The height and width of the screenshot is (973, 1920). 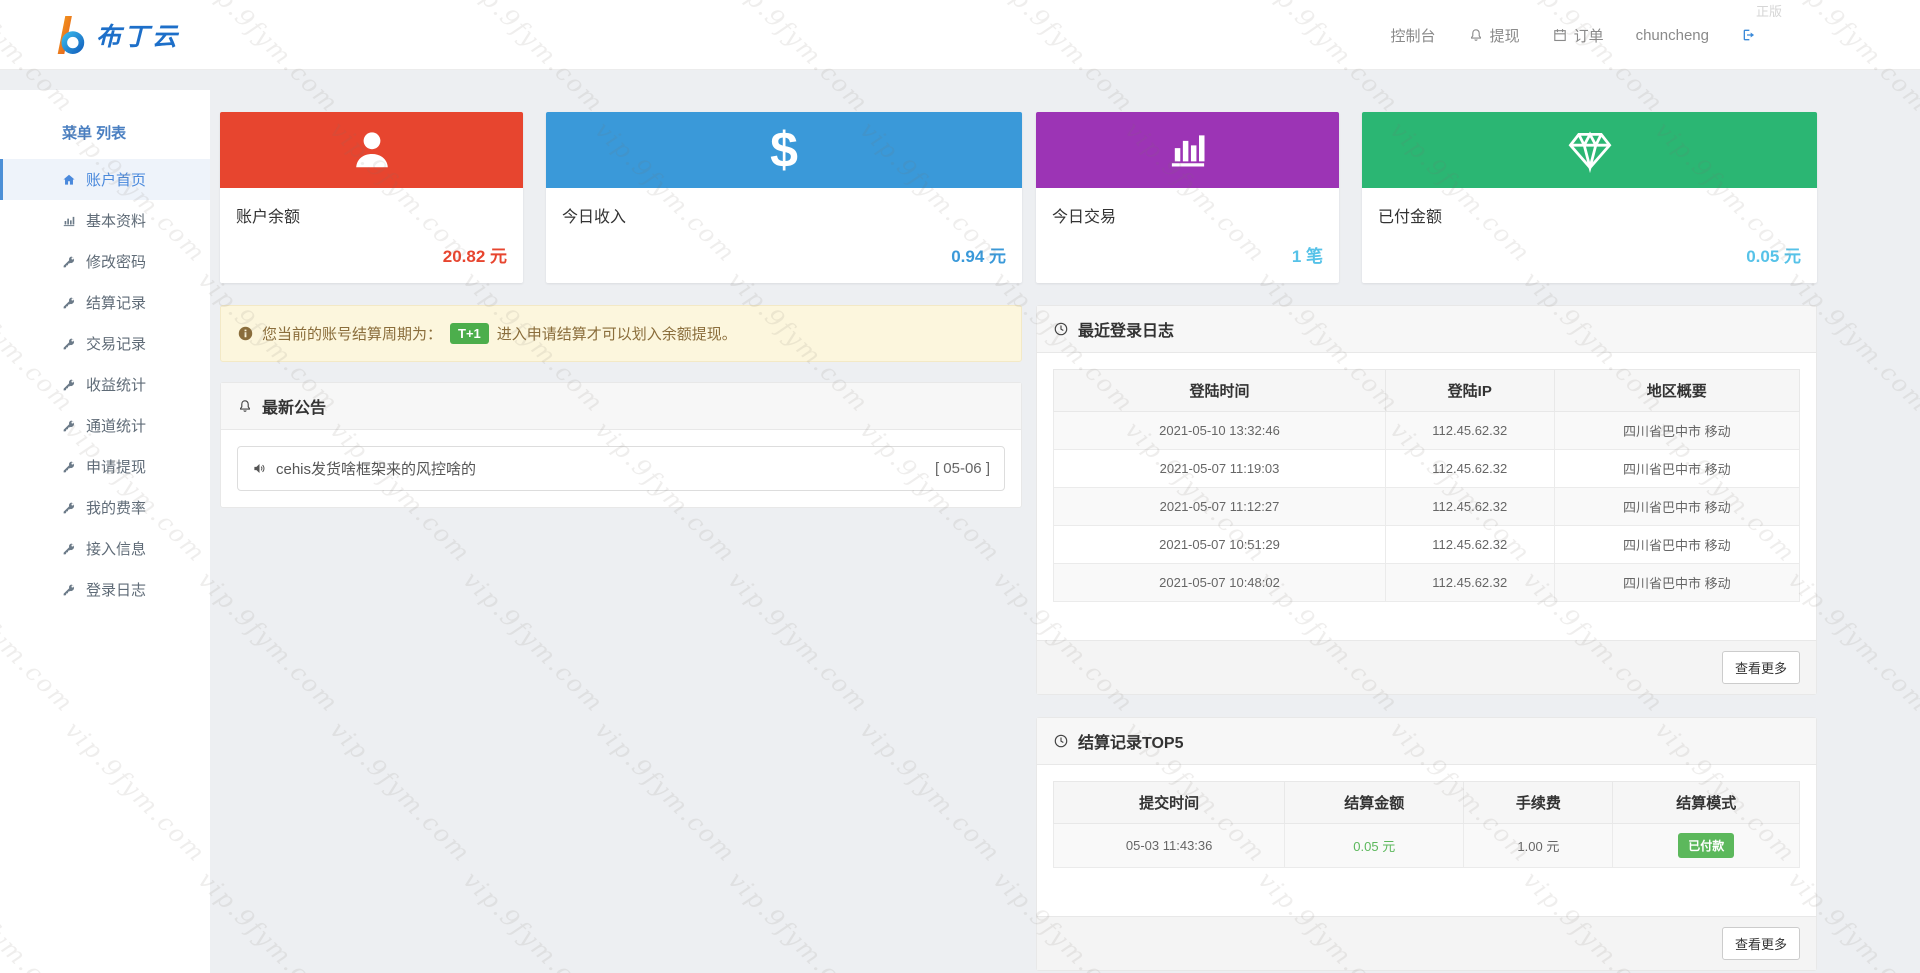 I want to click on cell-settle-amount: 0.05 元, so click(x=1374, y=845).